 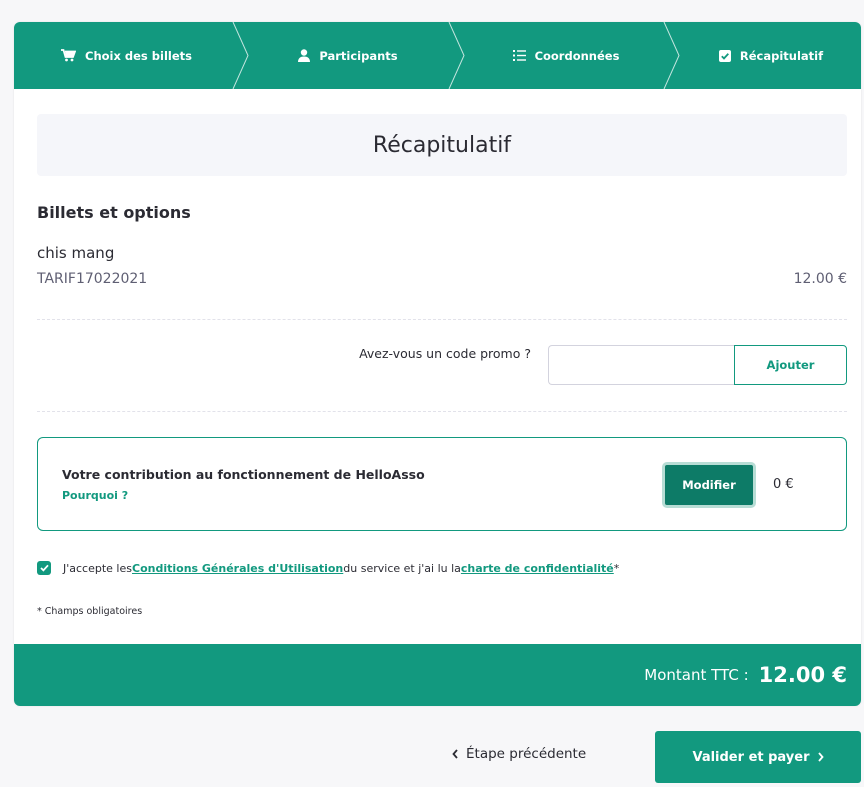 What do you see at coordinates (442, 145) in the screenshot?
I see `page-title: Récapitulatif` at bounding box center [442, 145].